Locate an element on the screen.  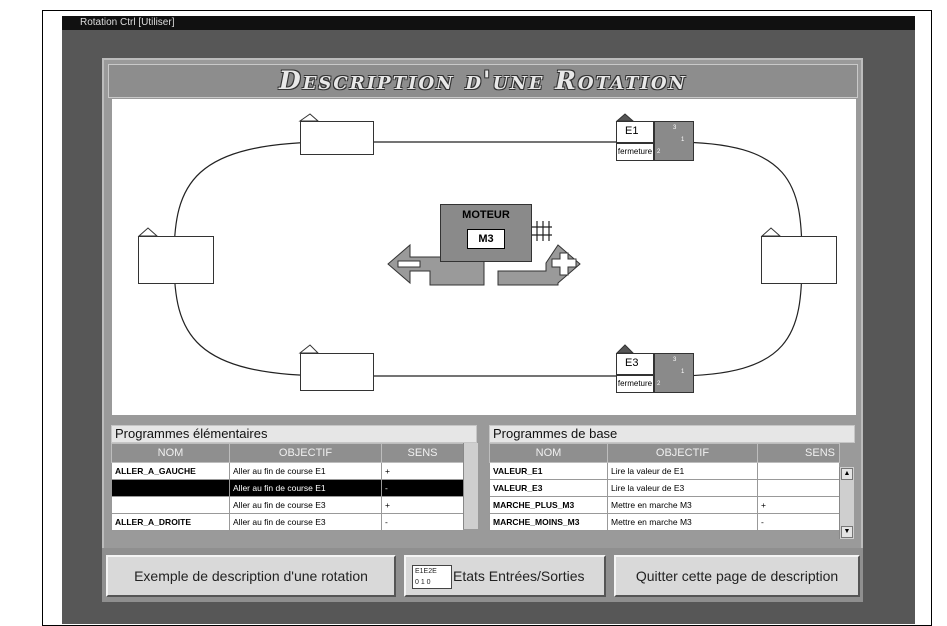
tab-right is located at coordinates (771, 232).